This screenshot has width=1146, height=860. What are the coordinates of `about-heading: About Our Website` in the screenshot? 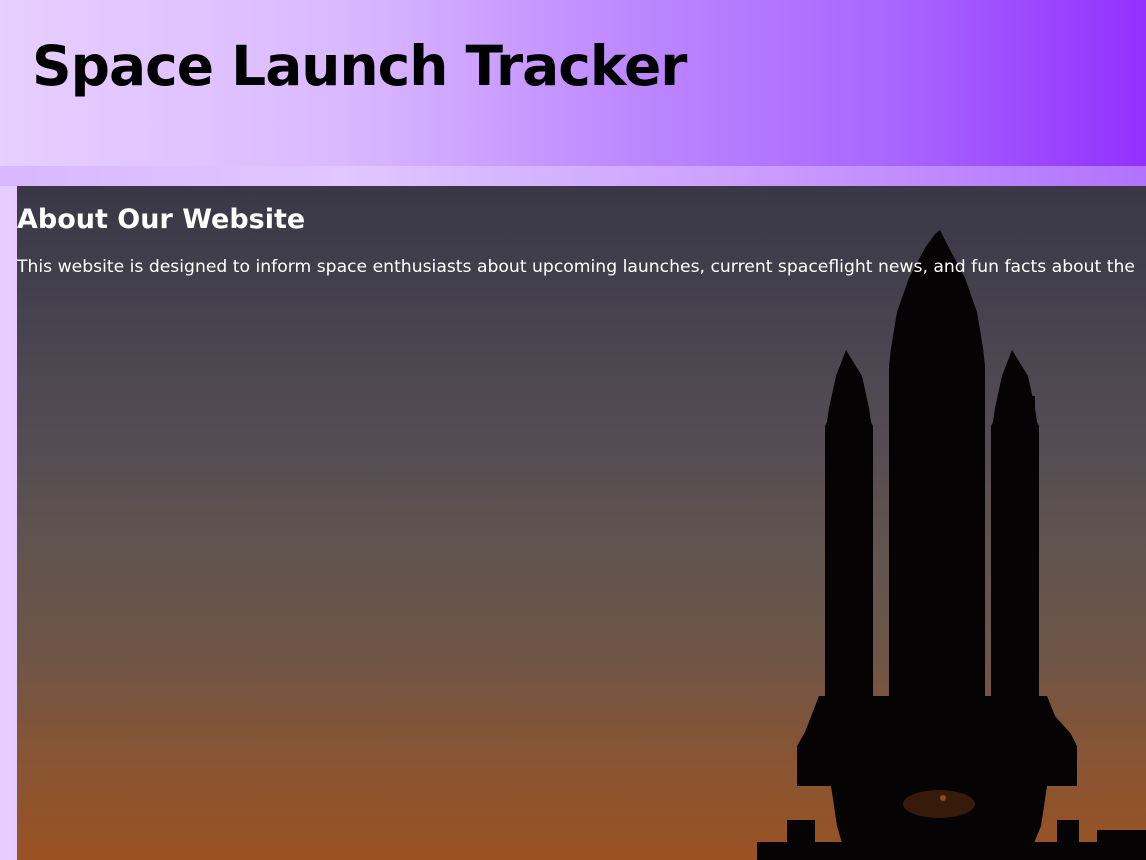 It's located at (161, 219).